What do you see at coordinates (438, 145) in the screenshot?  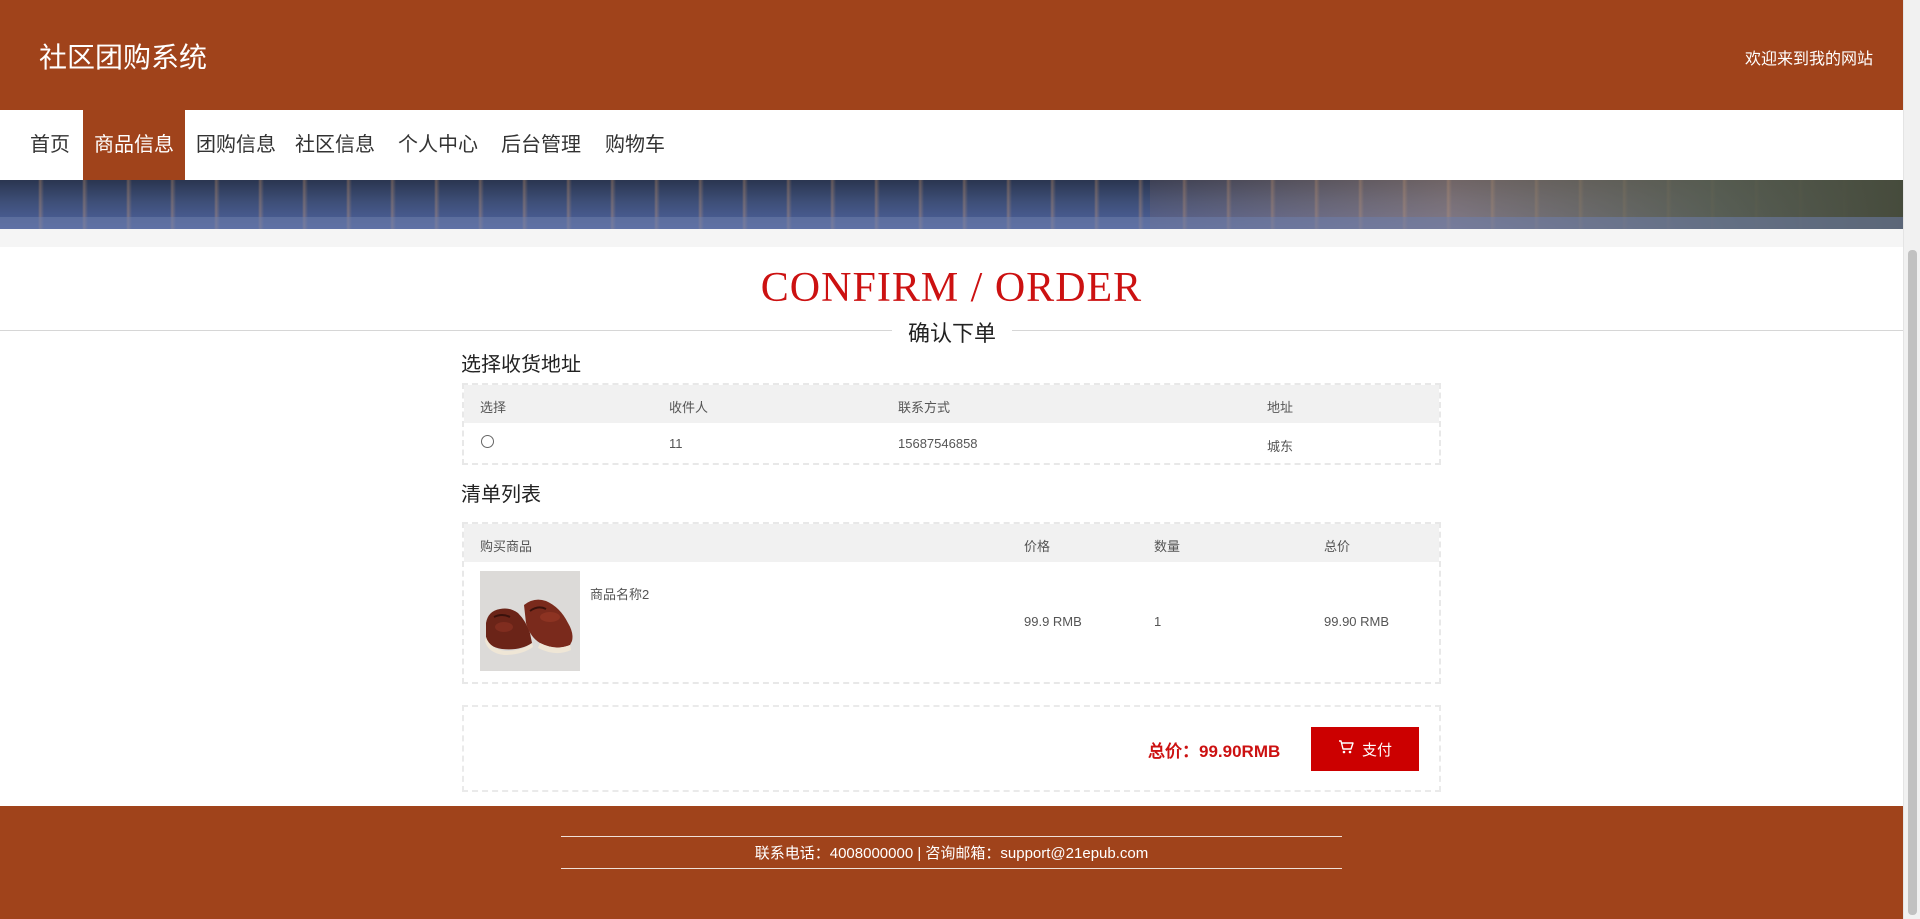 I see `nav-item-personal-center: 个人中心` at bounding box center [438, 145].